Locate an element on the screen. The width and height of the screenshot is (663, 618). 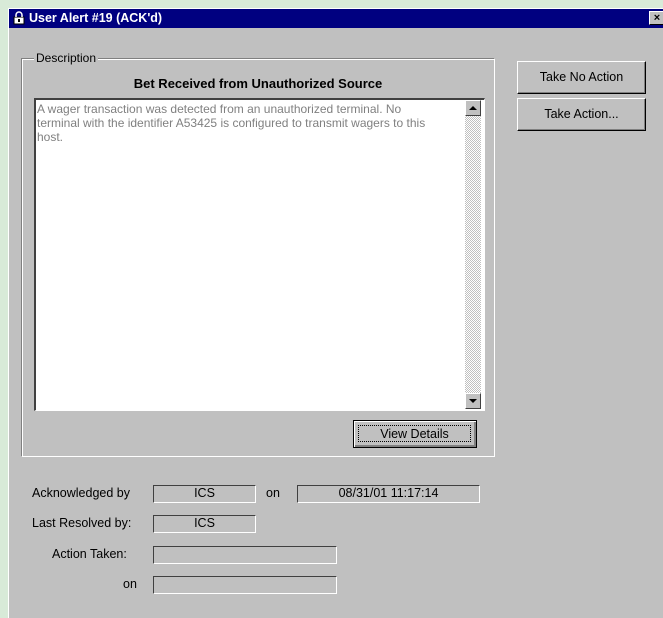
vertical-scrollbar is located at coordinates (473, 254).